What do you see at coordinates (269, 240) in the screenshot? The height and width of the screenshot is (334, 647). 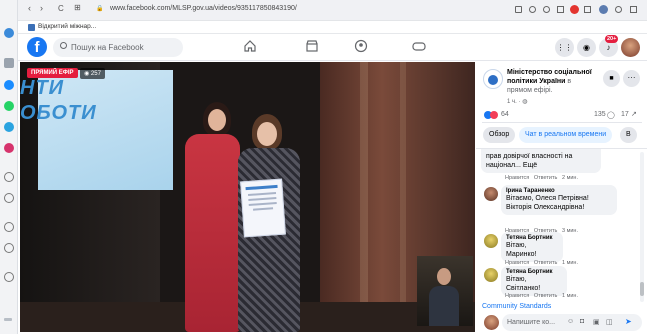 I see `person-patterned-top` at bounding box center [269, 240].